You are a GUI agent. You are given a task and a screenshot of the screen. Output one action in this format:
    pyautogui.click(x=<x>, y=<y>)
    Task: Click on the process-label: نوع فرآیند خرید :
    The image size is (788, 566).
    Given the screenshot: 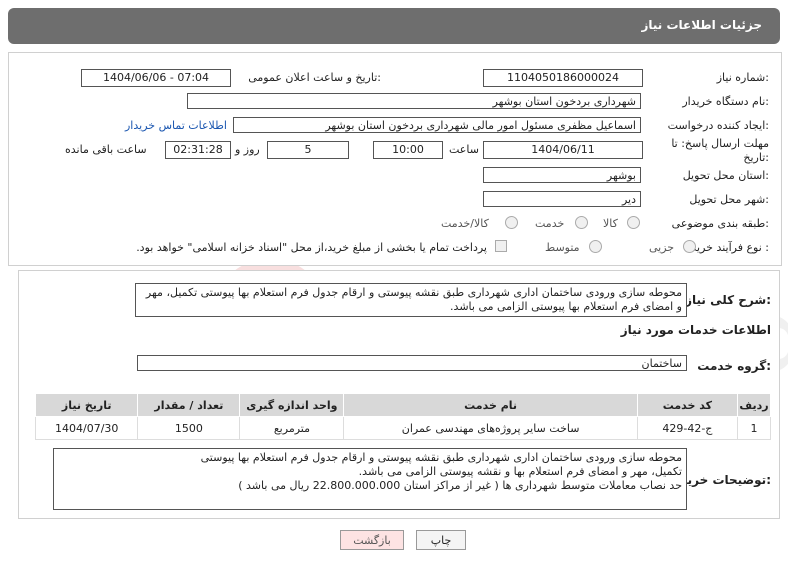 What is the action you would take?
    pyautogui.click(x=730, y=247)
    